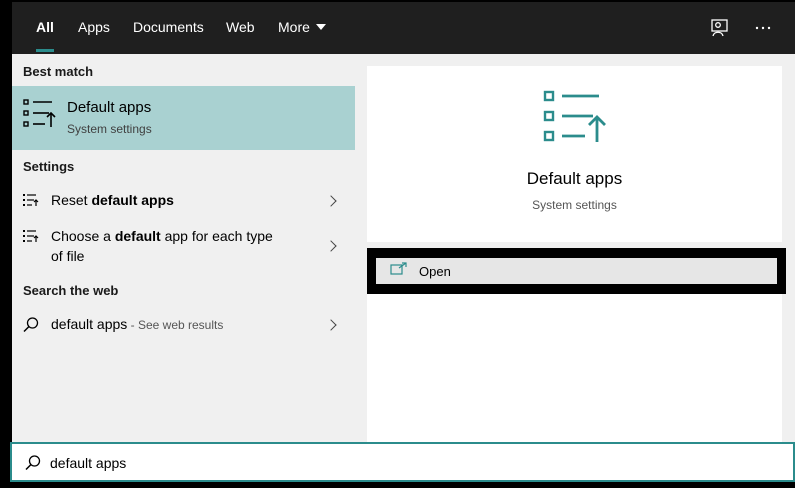  I want to click on search-input, so click(400, 463).